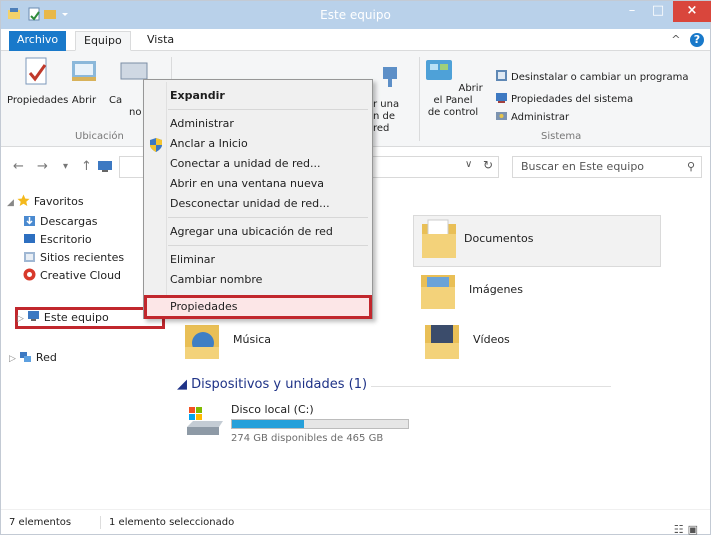 The height and width of the screenshot is (535, 711). Describe the element at coordinates (488, 165) in the screenshot. I see `refresh-icon: ↻` at that location.